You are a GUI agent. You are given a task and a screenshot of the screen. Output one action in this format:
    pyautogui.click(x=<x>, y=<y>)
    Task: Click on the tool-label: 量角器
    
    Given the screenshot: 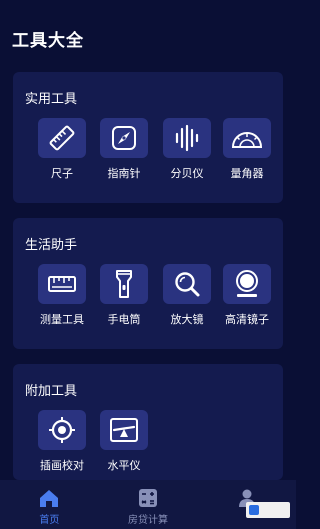 What is the action you would take?
    pyautogui.click(x=247, y=173)
    